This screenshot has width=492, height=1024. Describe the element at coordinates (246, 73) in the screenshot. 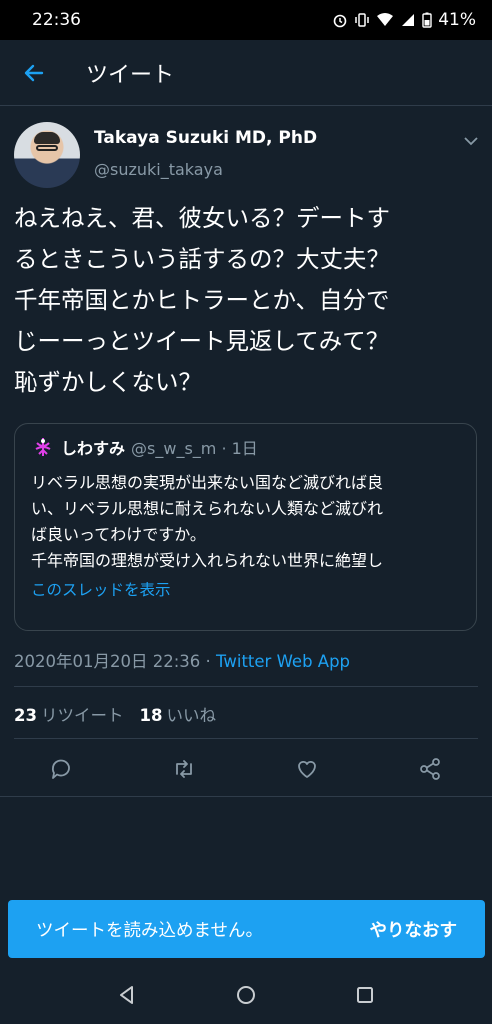

I see `top-app-bar: ツイート` at that location.